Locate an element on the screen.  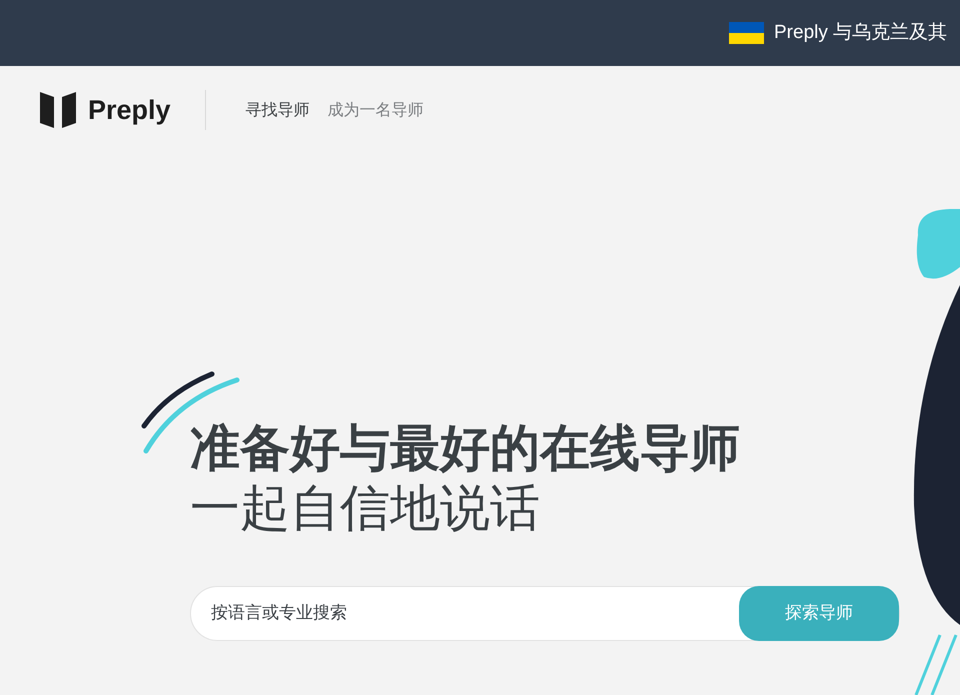
flag-icon is located at coordinates (746, 33).